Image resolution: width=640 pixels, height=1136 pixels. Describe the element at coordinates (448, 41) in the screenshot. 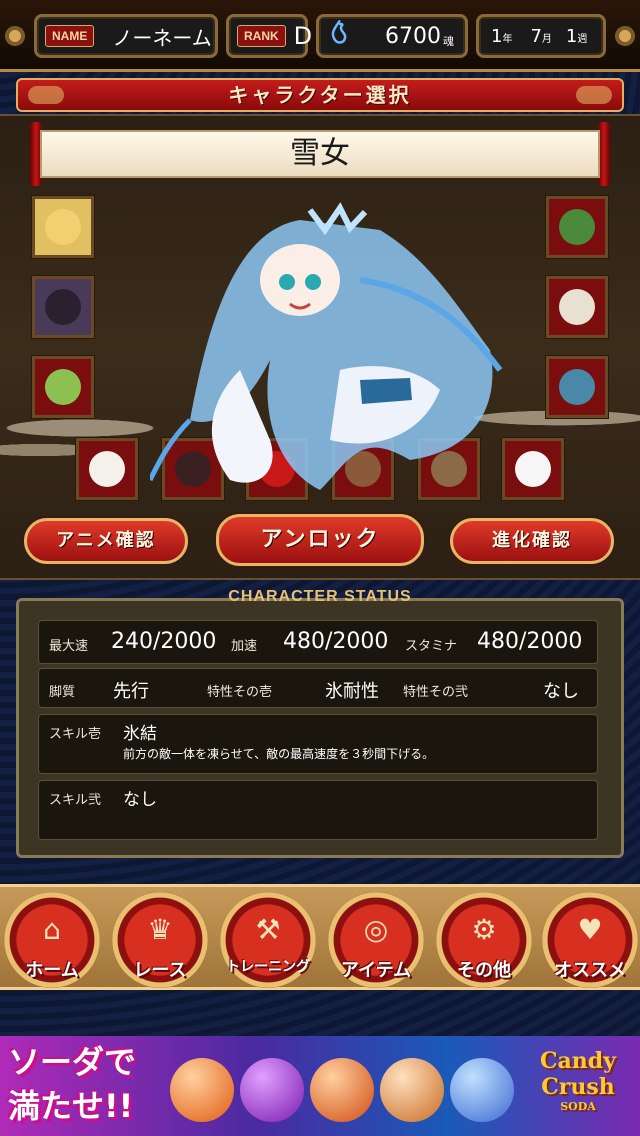

I see `souls-unit: 魂` at that location.